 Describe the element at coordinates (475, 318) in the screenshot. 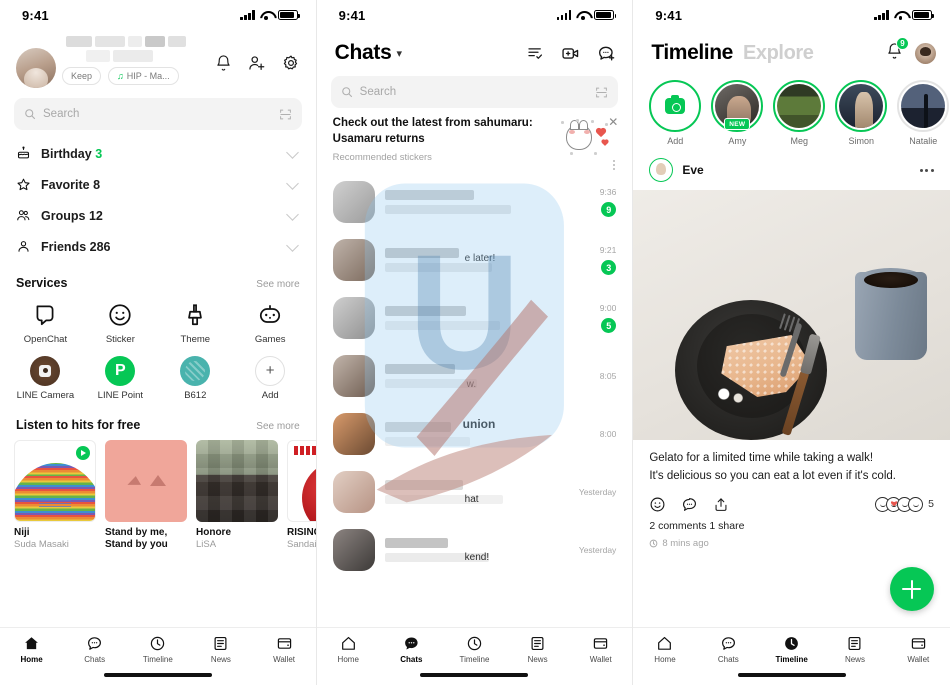

I see `list-item: 9:00 5` at that location.